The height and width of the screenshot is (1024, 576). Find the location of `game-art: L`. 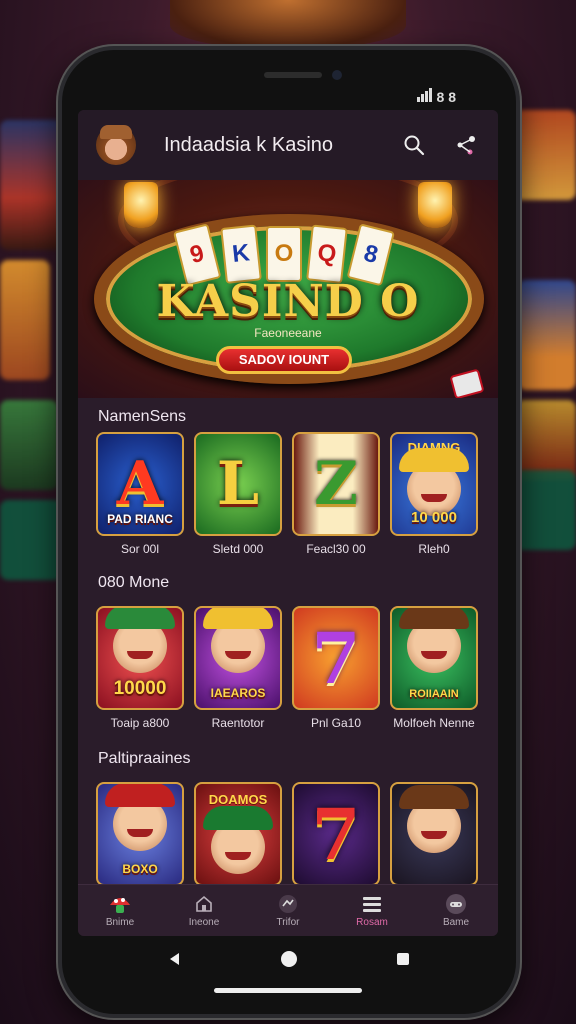

game-art: L is located at coordinates (238, 484).